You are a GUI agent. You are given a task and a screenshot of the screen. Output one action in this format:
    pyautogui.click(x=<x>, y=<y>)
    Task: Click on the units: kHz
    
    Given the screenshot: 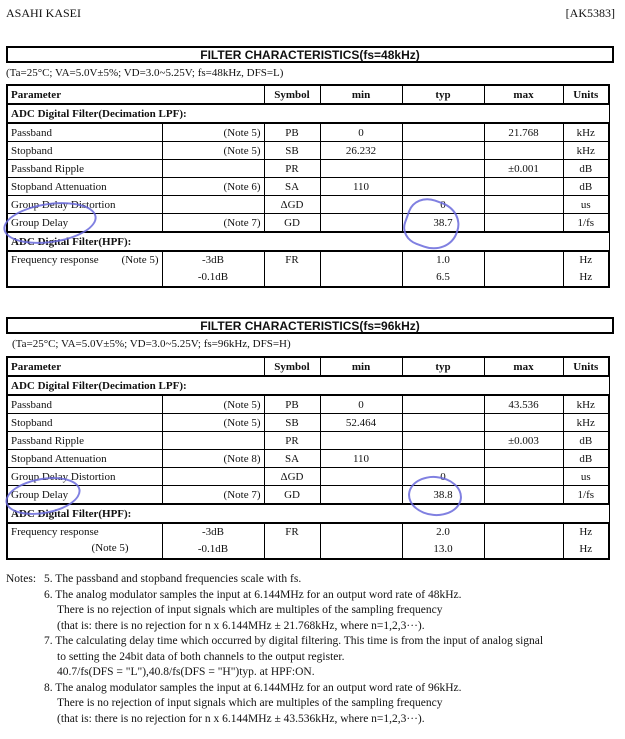 What is the action you would take?
    pyautogui.click(x=586, y=404)
    